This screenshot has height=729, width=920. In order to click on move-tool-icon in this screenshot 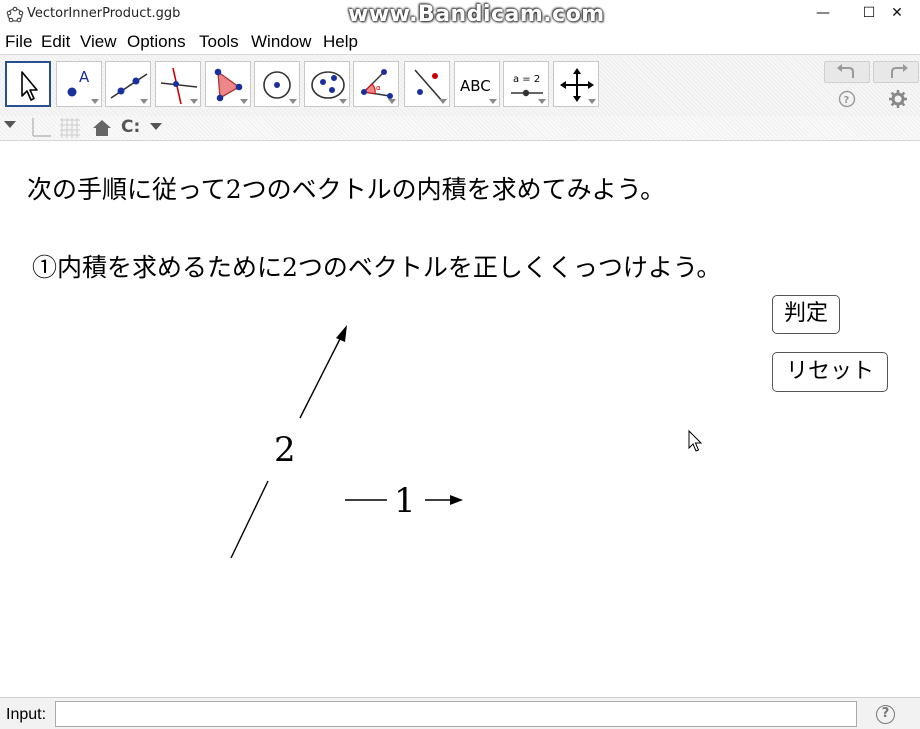, I will do `click(29, 86)`.